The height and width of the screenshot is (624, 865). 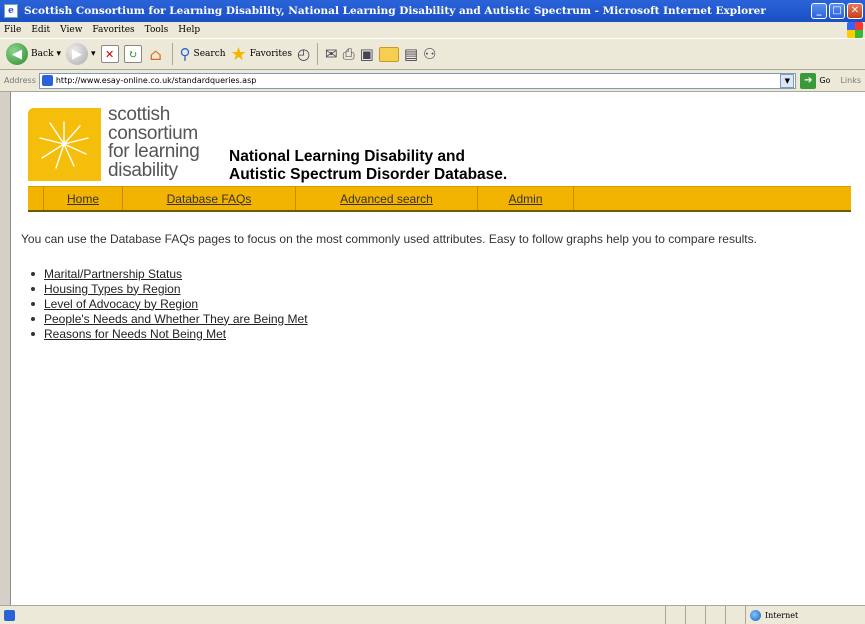 I want to click on logo-line: for learning, so click(x=154, y=151).